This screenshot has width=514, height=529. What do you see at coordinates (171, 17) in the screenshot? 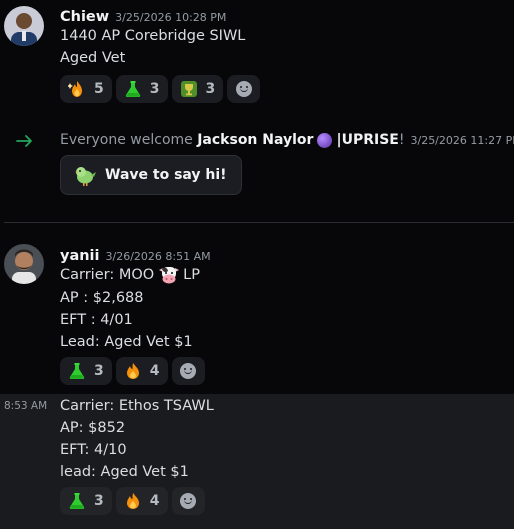
I see `timestamp: 3/25/2026 10:28 PM` at bounding box center [171, 17].